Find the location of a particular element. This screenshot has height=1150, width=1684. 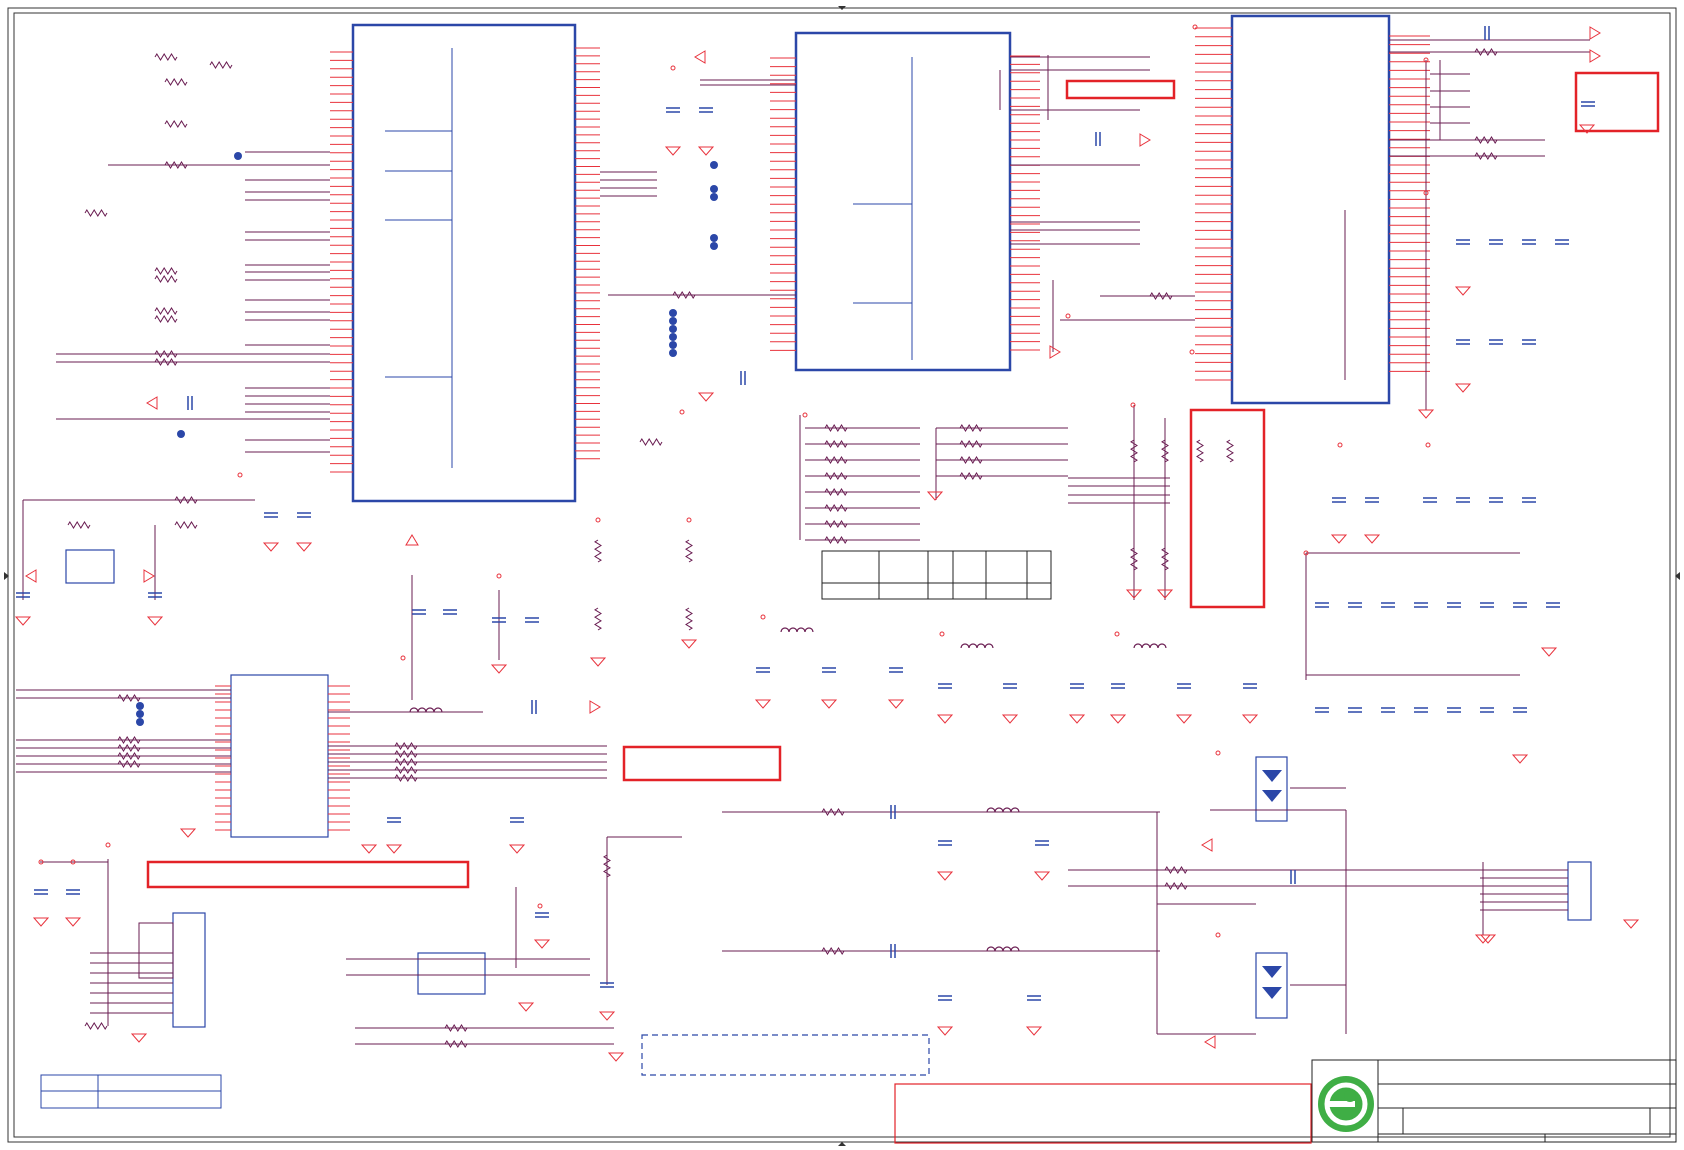

highlight-box-bottom-left is located at coordinates (308, 874).